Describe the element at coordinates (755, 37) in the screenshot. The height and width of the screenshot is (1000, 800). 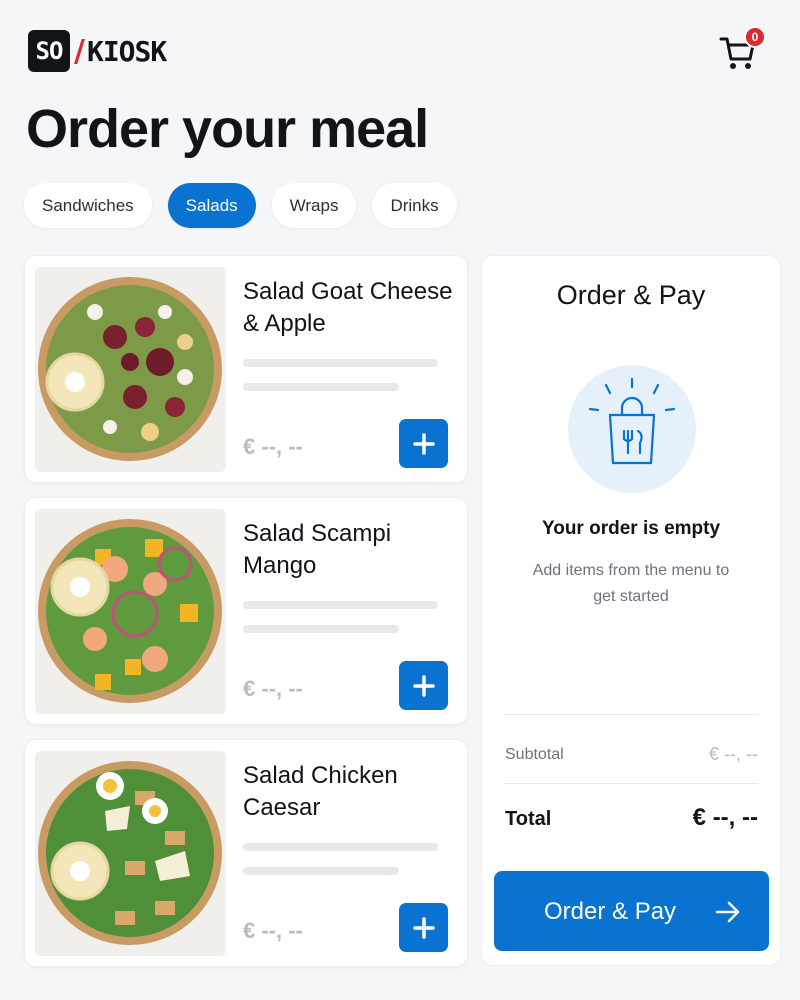
I see `cart-count-badge: 0` at that location.